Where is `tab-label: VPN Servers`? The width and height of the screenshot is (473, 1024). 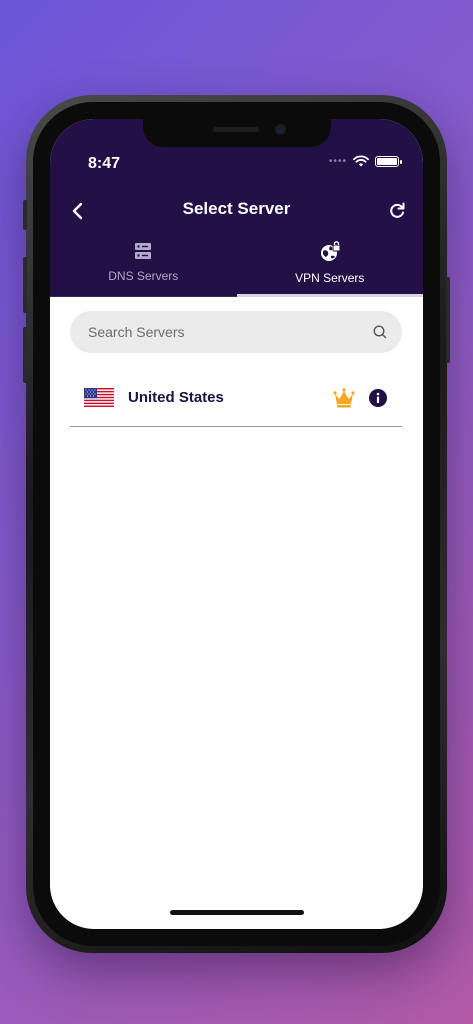 tab-label: VPN Servers is located at coordinates (330, 278).